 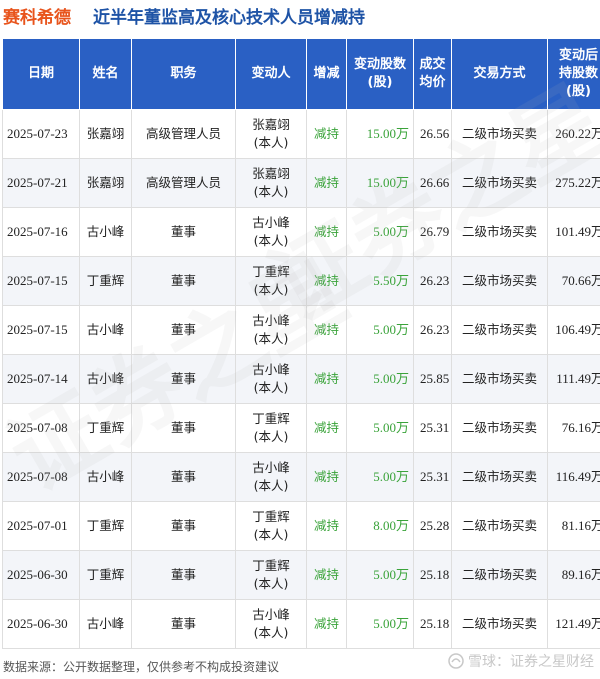 What do you see at coordinates (573, 232) in the screenshot?
I see `after-holding-cell: 101.49万` at bounding box center [573, 232].